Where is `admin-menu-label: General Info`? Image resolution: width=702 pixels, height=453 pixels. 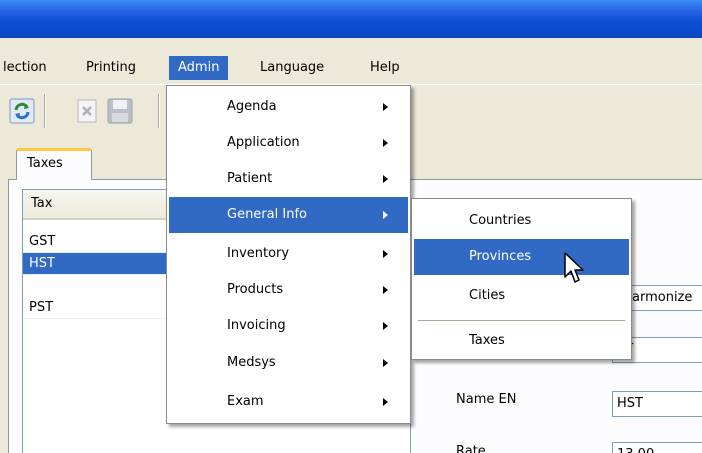 admin-menu-label: General Info is located at coordinates (267, 214).